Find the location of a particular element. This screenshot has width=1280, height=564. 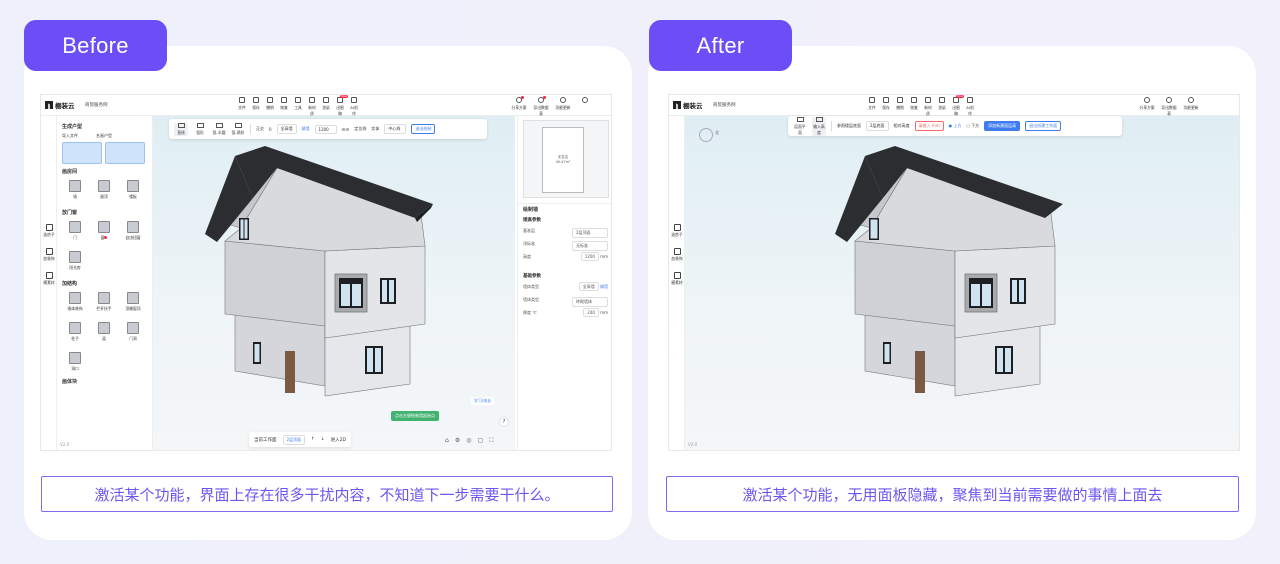

layout-card is located at coordinates (125, 153).